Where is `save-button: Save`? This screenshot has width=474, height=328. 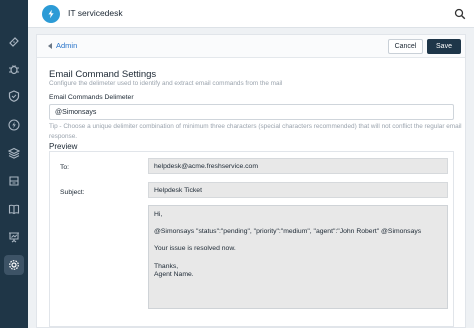 save-button: Save is located at coordinates (444, 46).